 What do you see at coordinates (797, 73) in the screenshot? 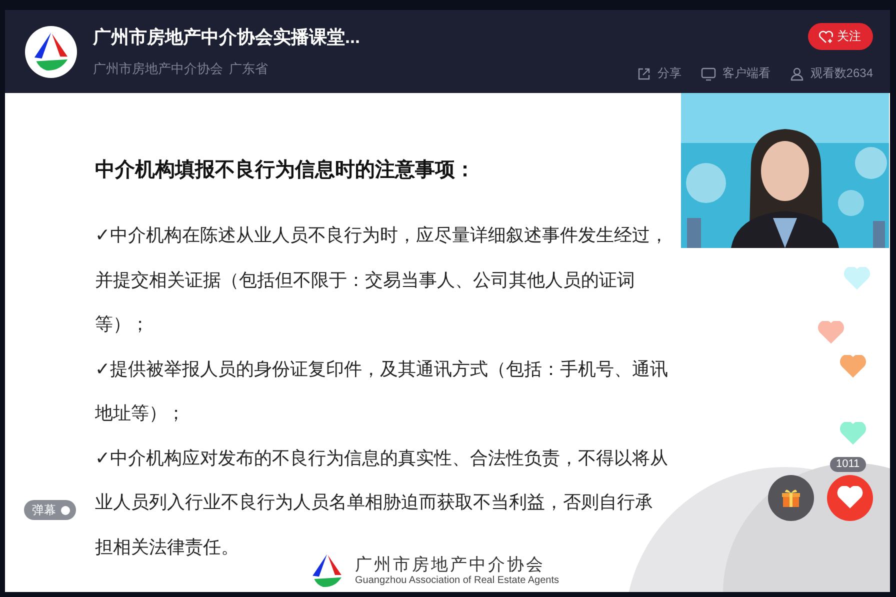
I see `person-icon` at bounding box center [797, 73].